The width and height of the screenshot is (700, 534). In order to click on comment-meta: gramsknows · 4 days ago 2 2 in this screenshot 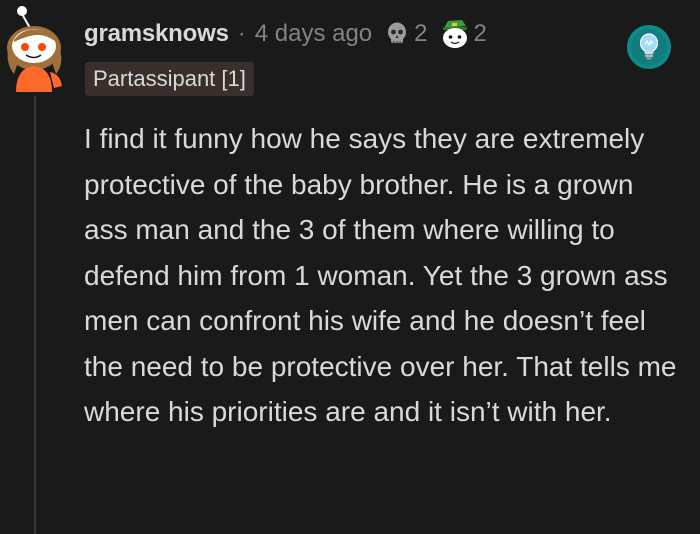, I will do `click(285, 34)`.